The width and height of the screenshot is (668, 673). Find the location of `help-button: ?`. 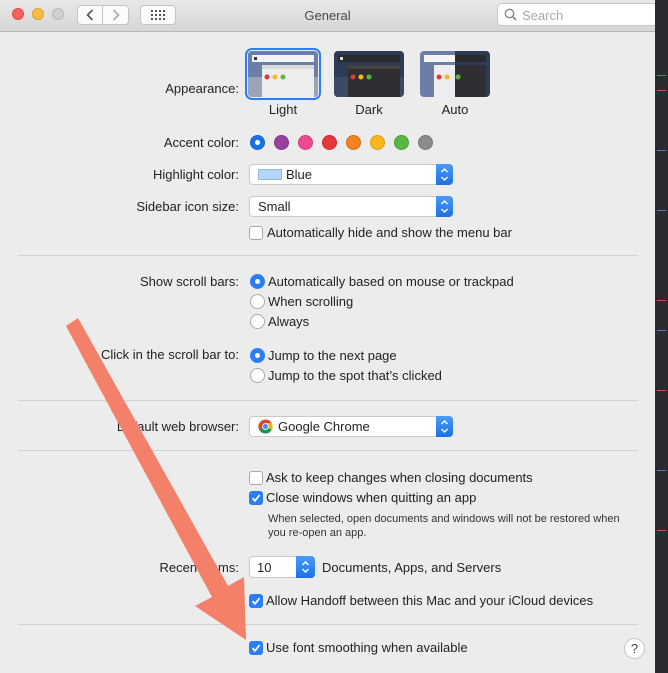

help-button: ? is located at coordinates (634, 648).